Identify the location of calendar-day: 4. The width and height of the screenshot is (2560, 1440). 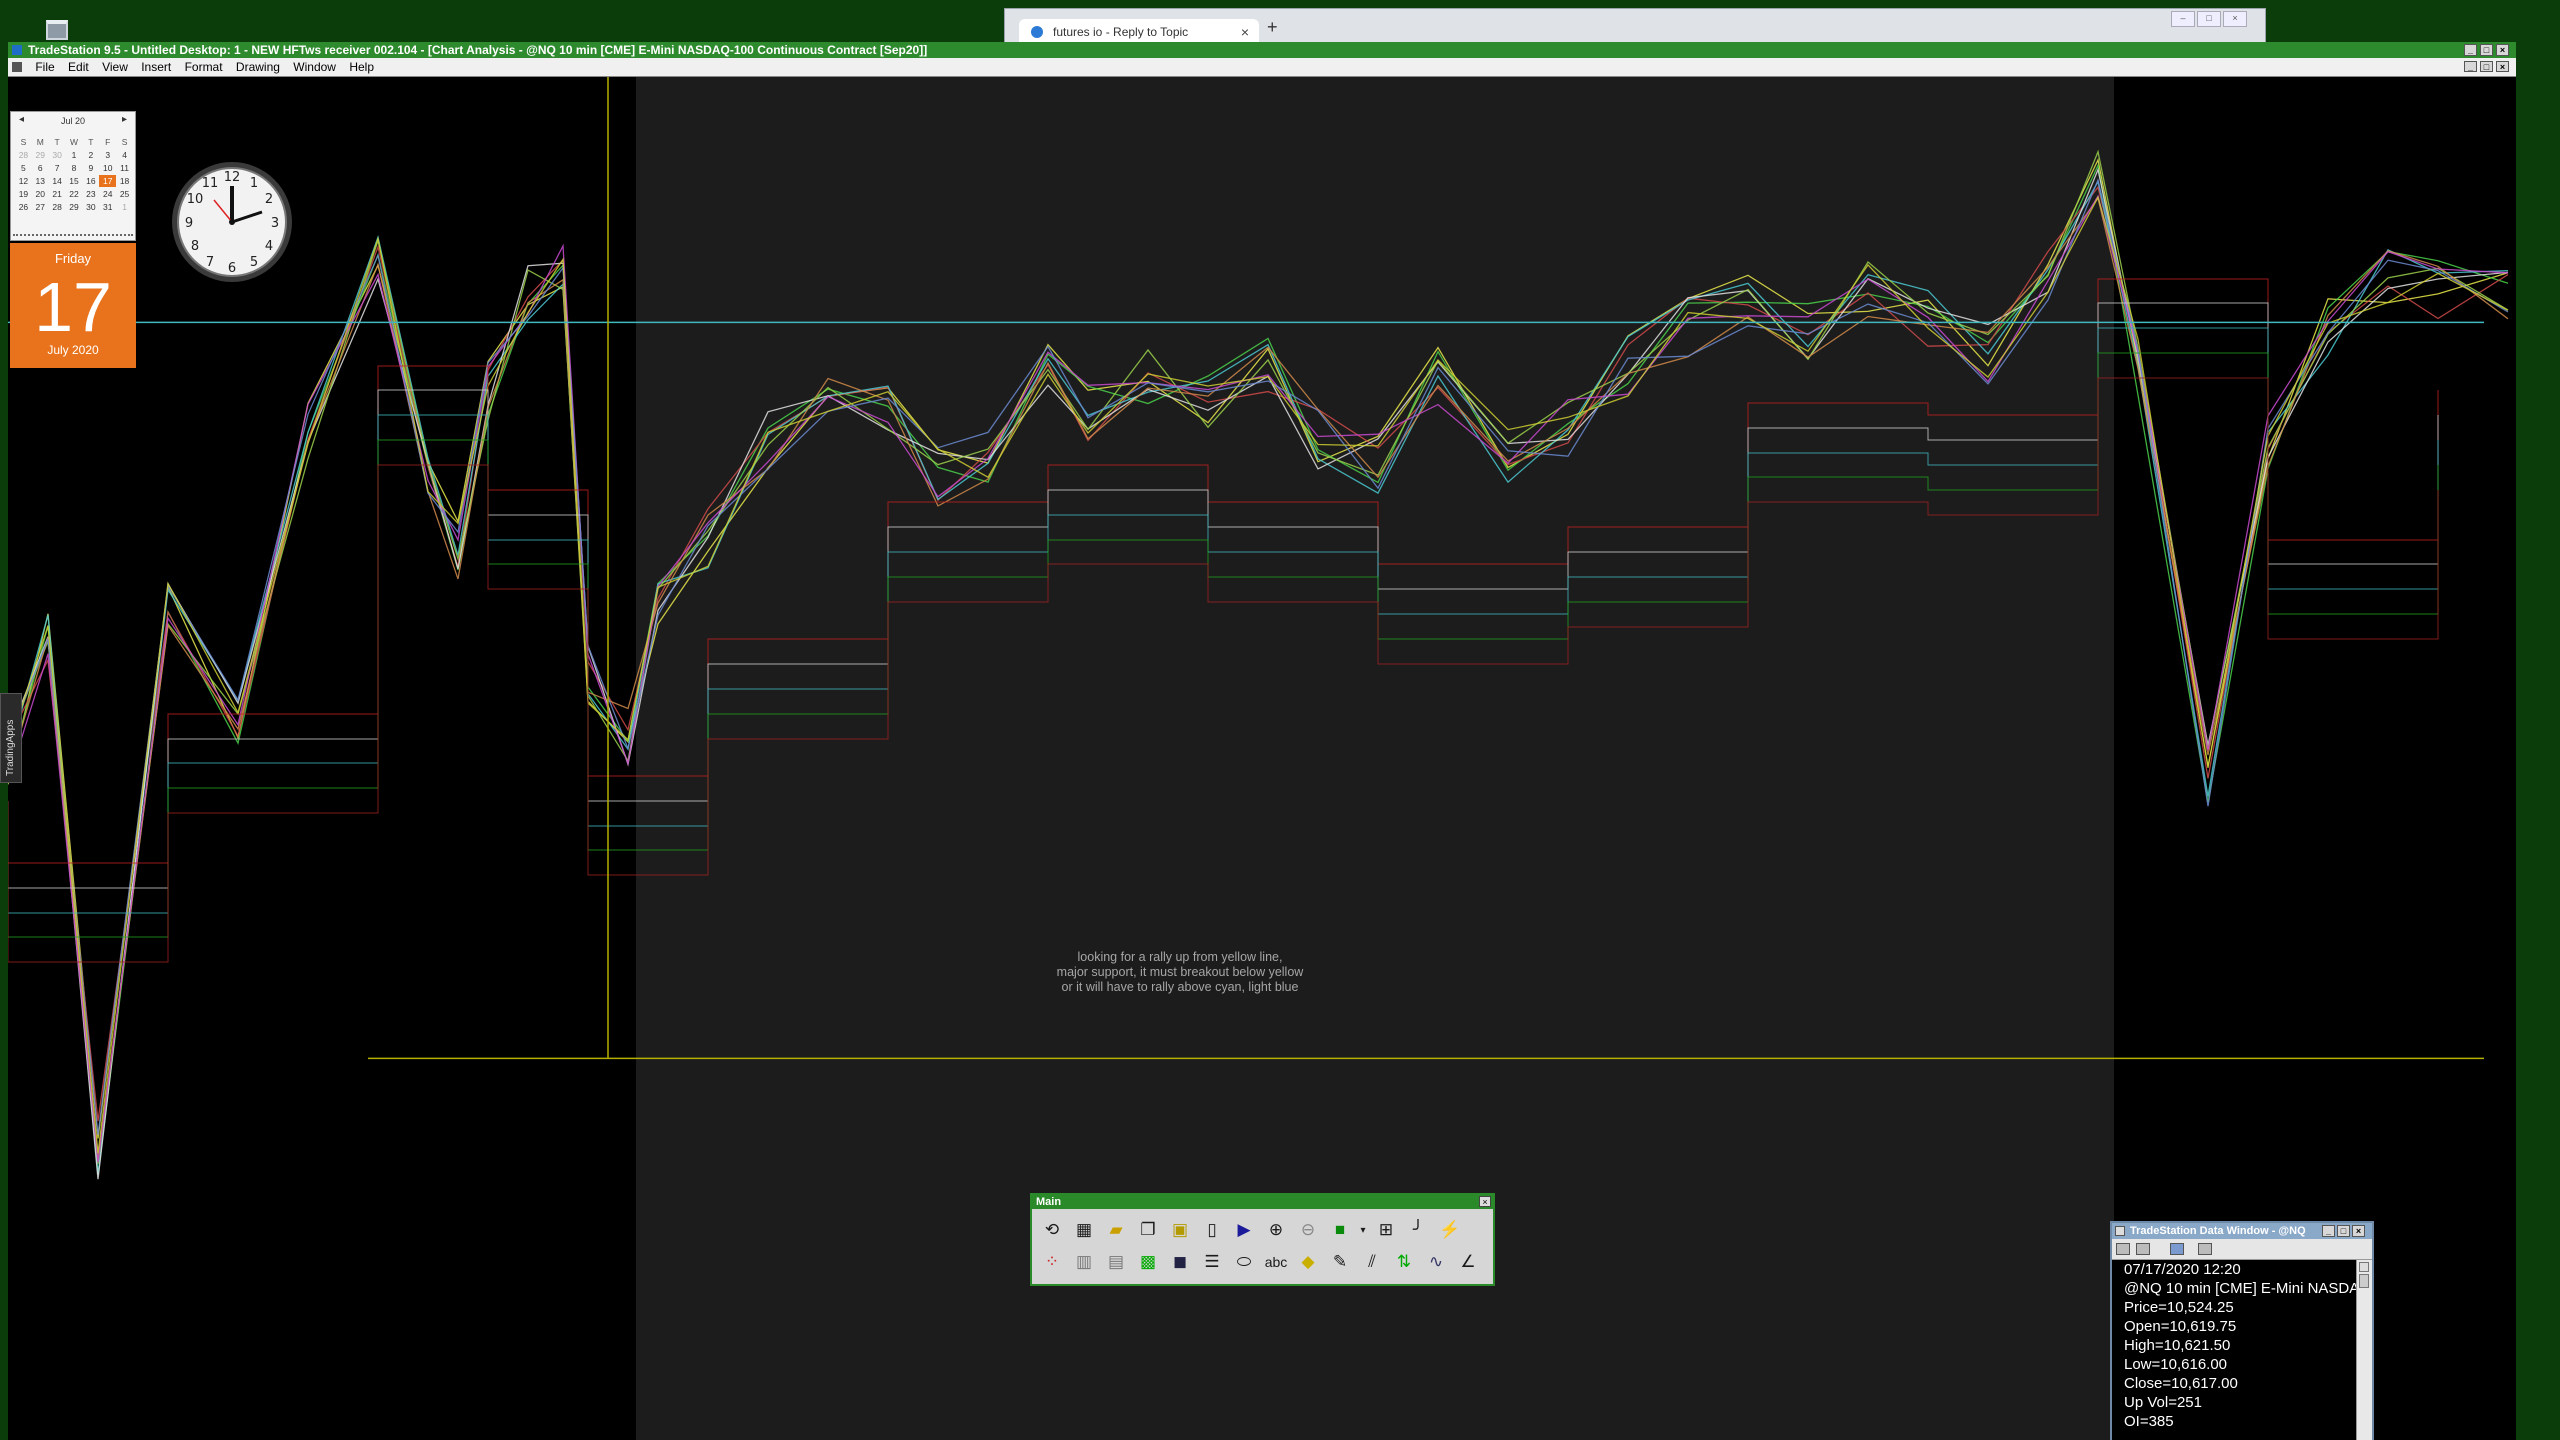
(124, 155).